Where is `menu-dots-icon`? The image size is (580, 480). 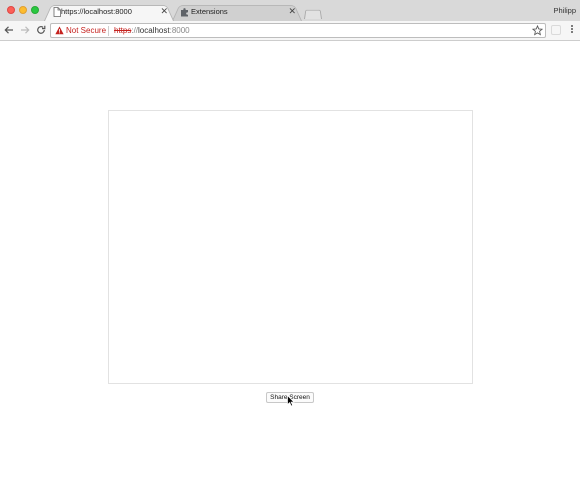
menu-dots-icon is located at coordinates (572, 30).